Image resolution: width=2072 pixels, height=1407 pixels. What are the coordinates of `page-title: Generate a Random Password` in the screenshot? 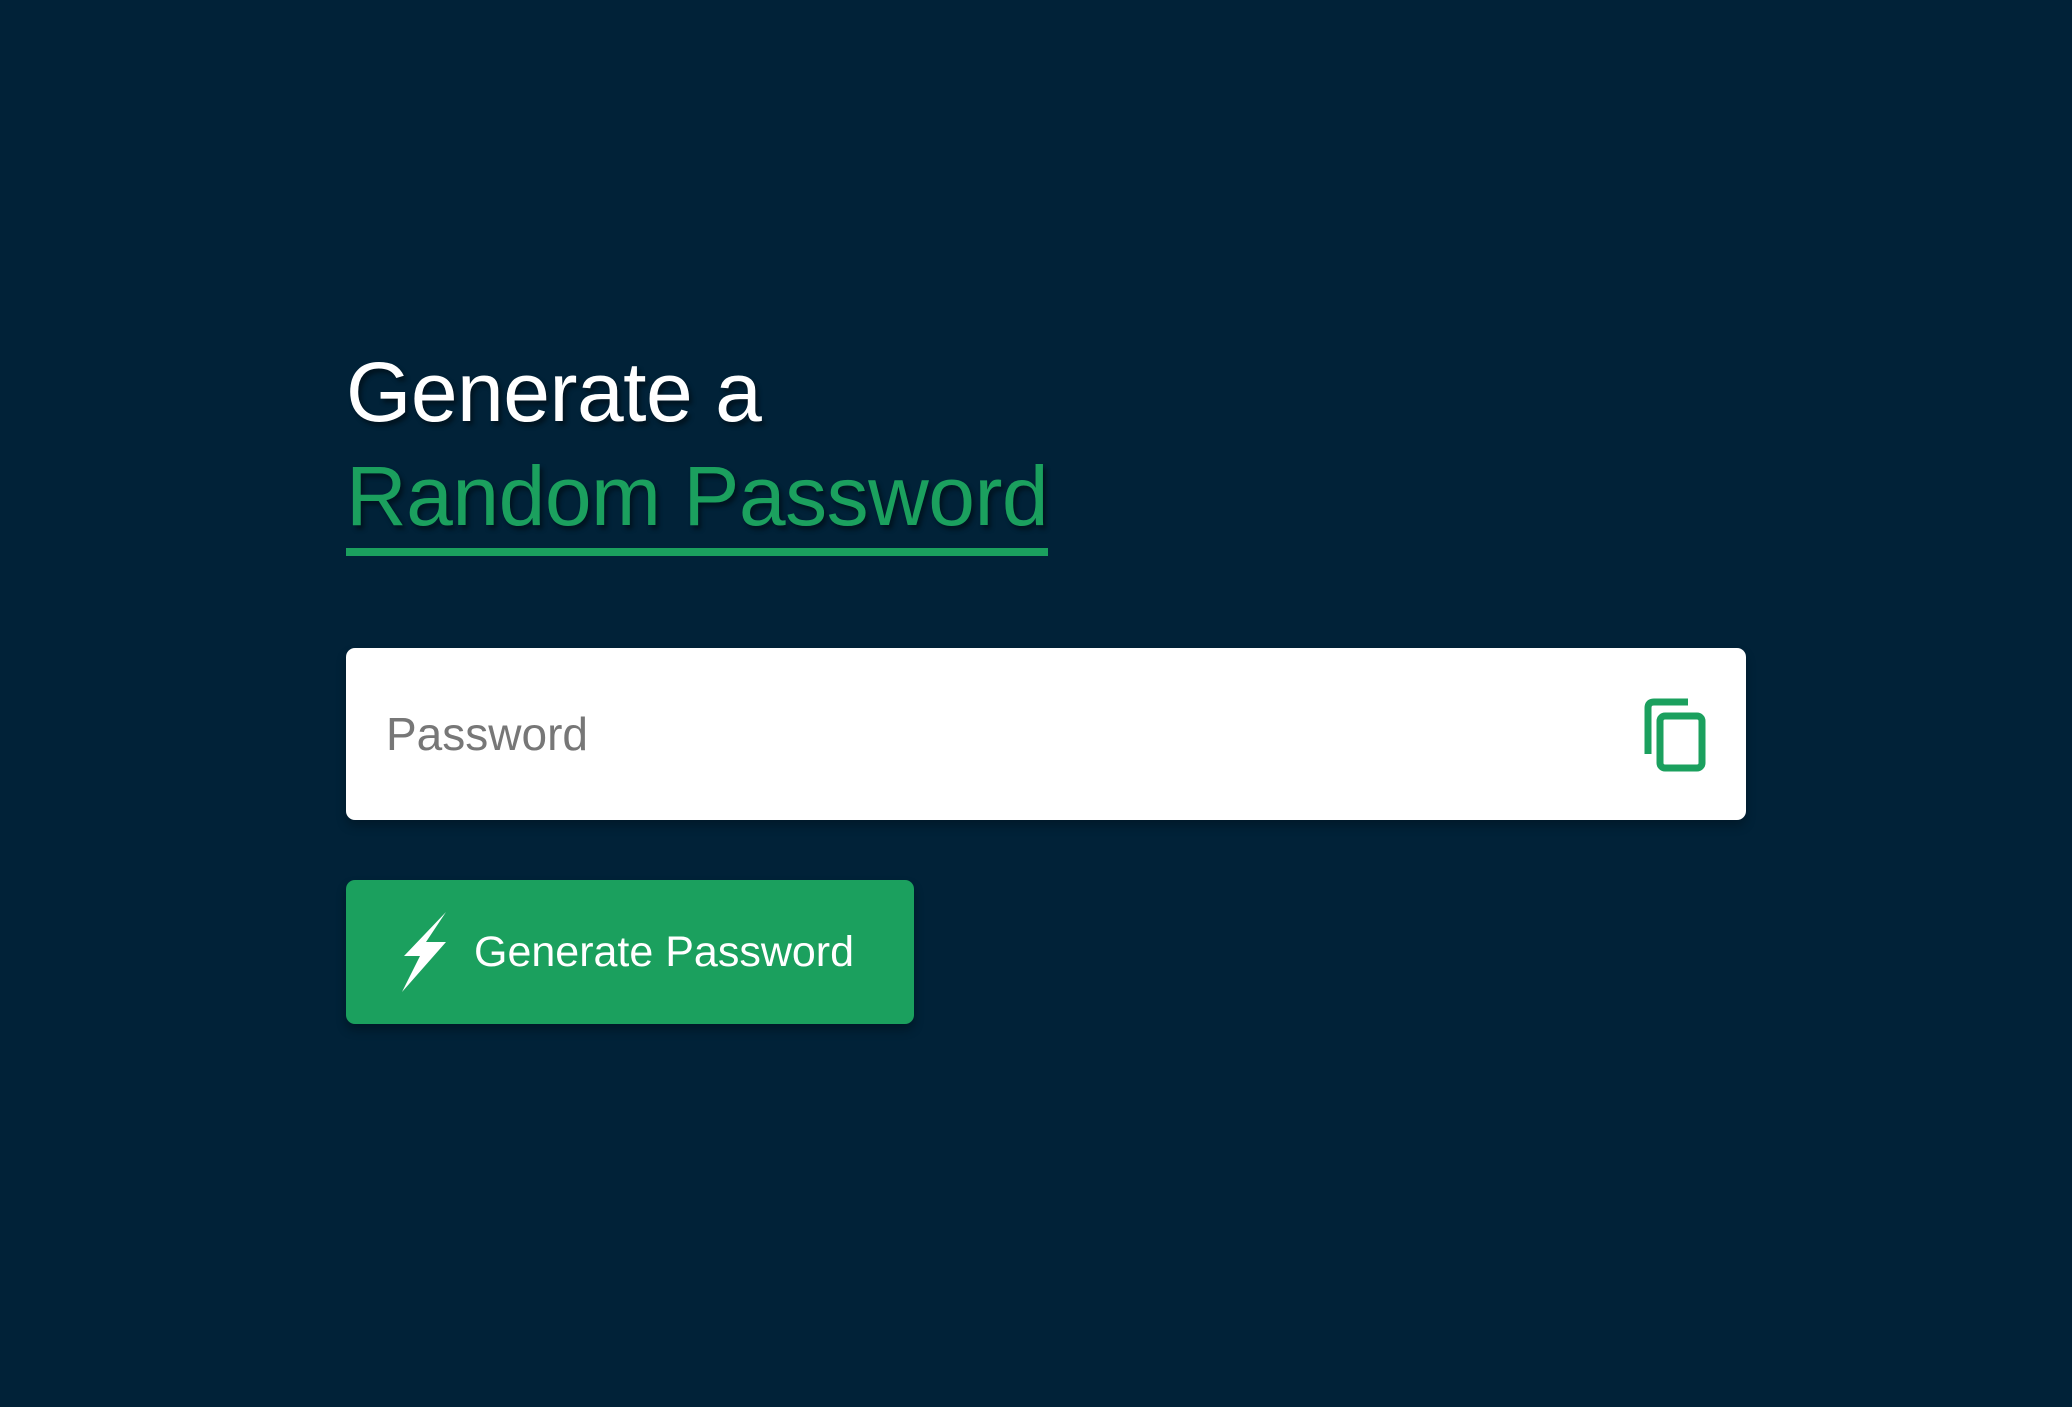 It's located at (1046, 448).